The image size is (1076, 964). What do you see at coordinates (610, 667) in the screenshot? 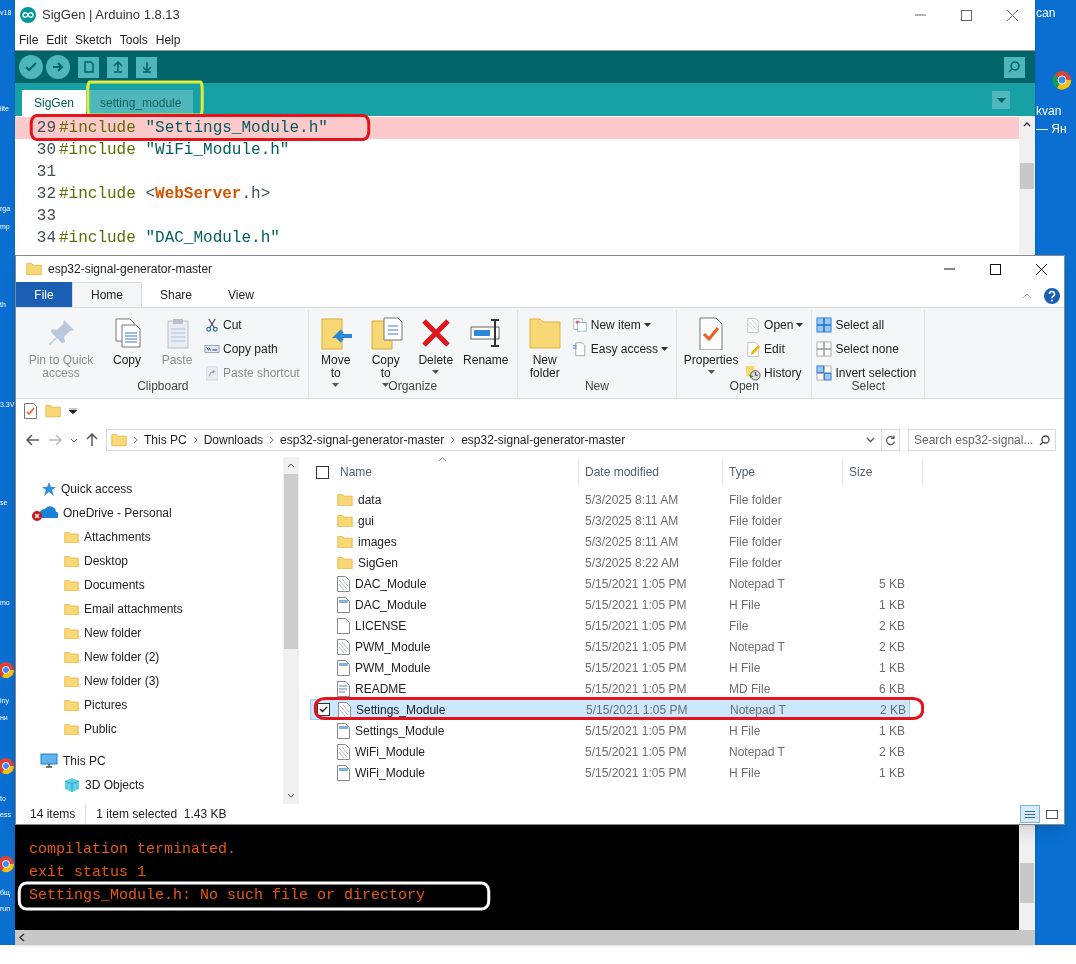
I see `file-row: PWM_Module 5/15/2021 1:05 PM H File 1 KB` at bounding box center [610, 667].